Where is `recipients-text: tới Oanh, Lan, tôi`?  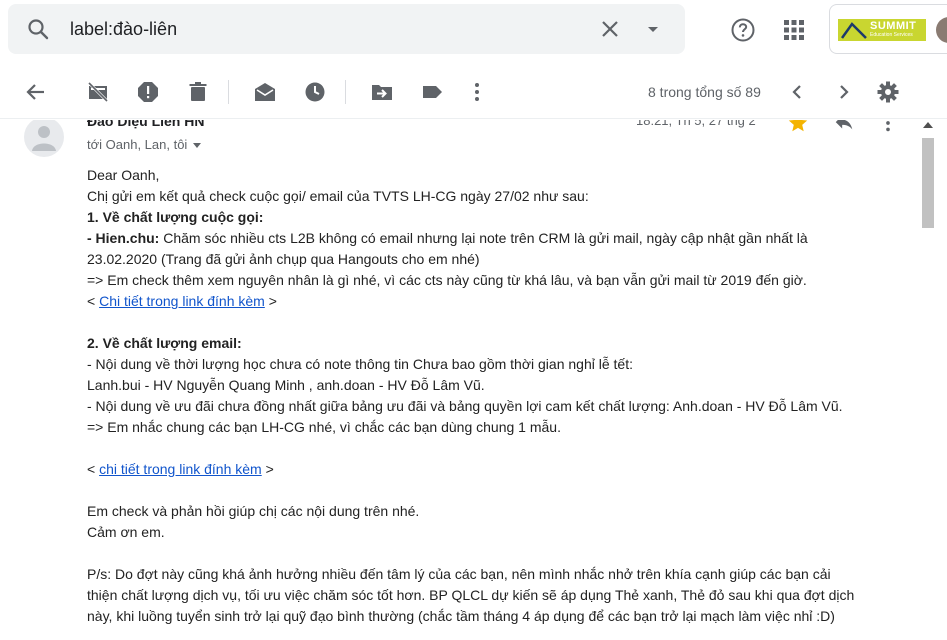 recipients-text: tới Oanh, Lan, tôi is located at coordinates (137, 144).